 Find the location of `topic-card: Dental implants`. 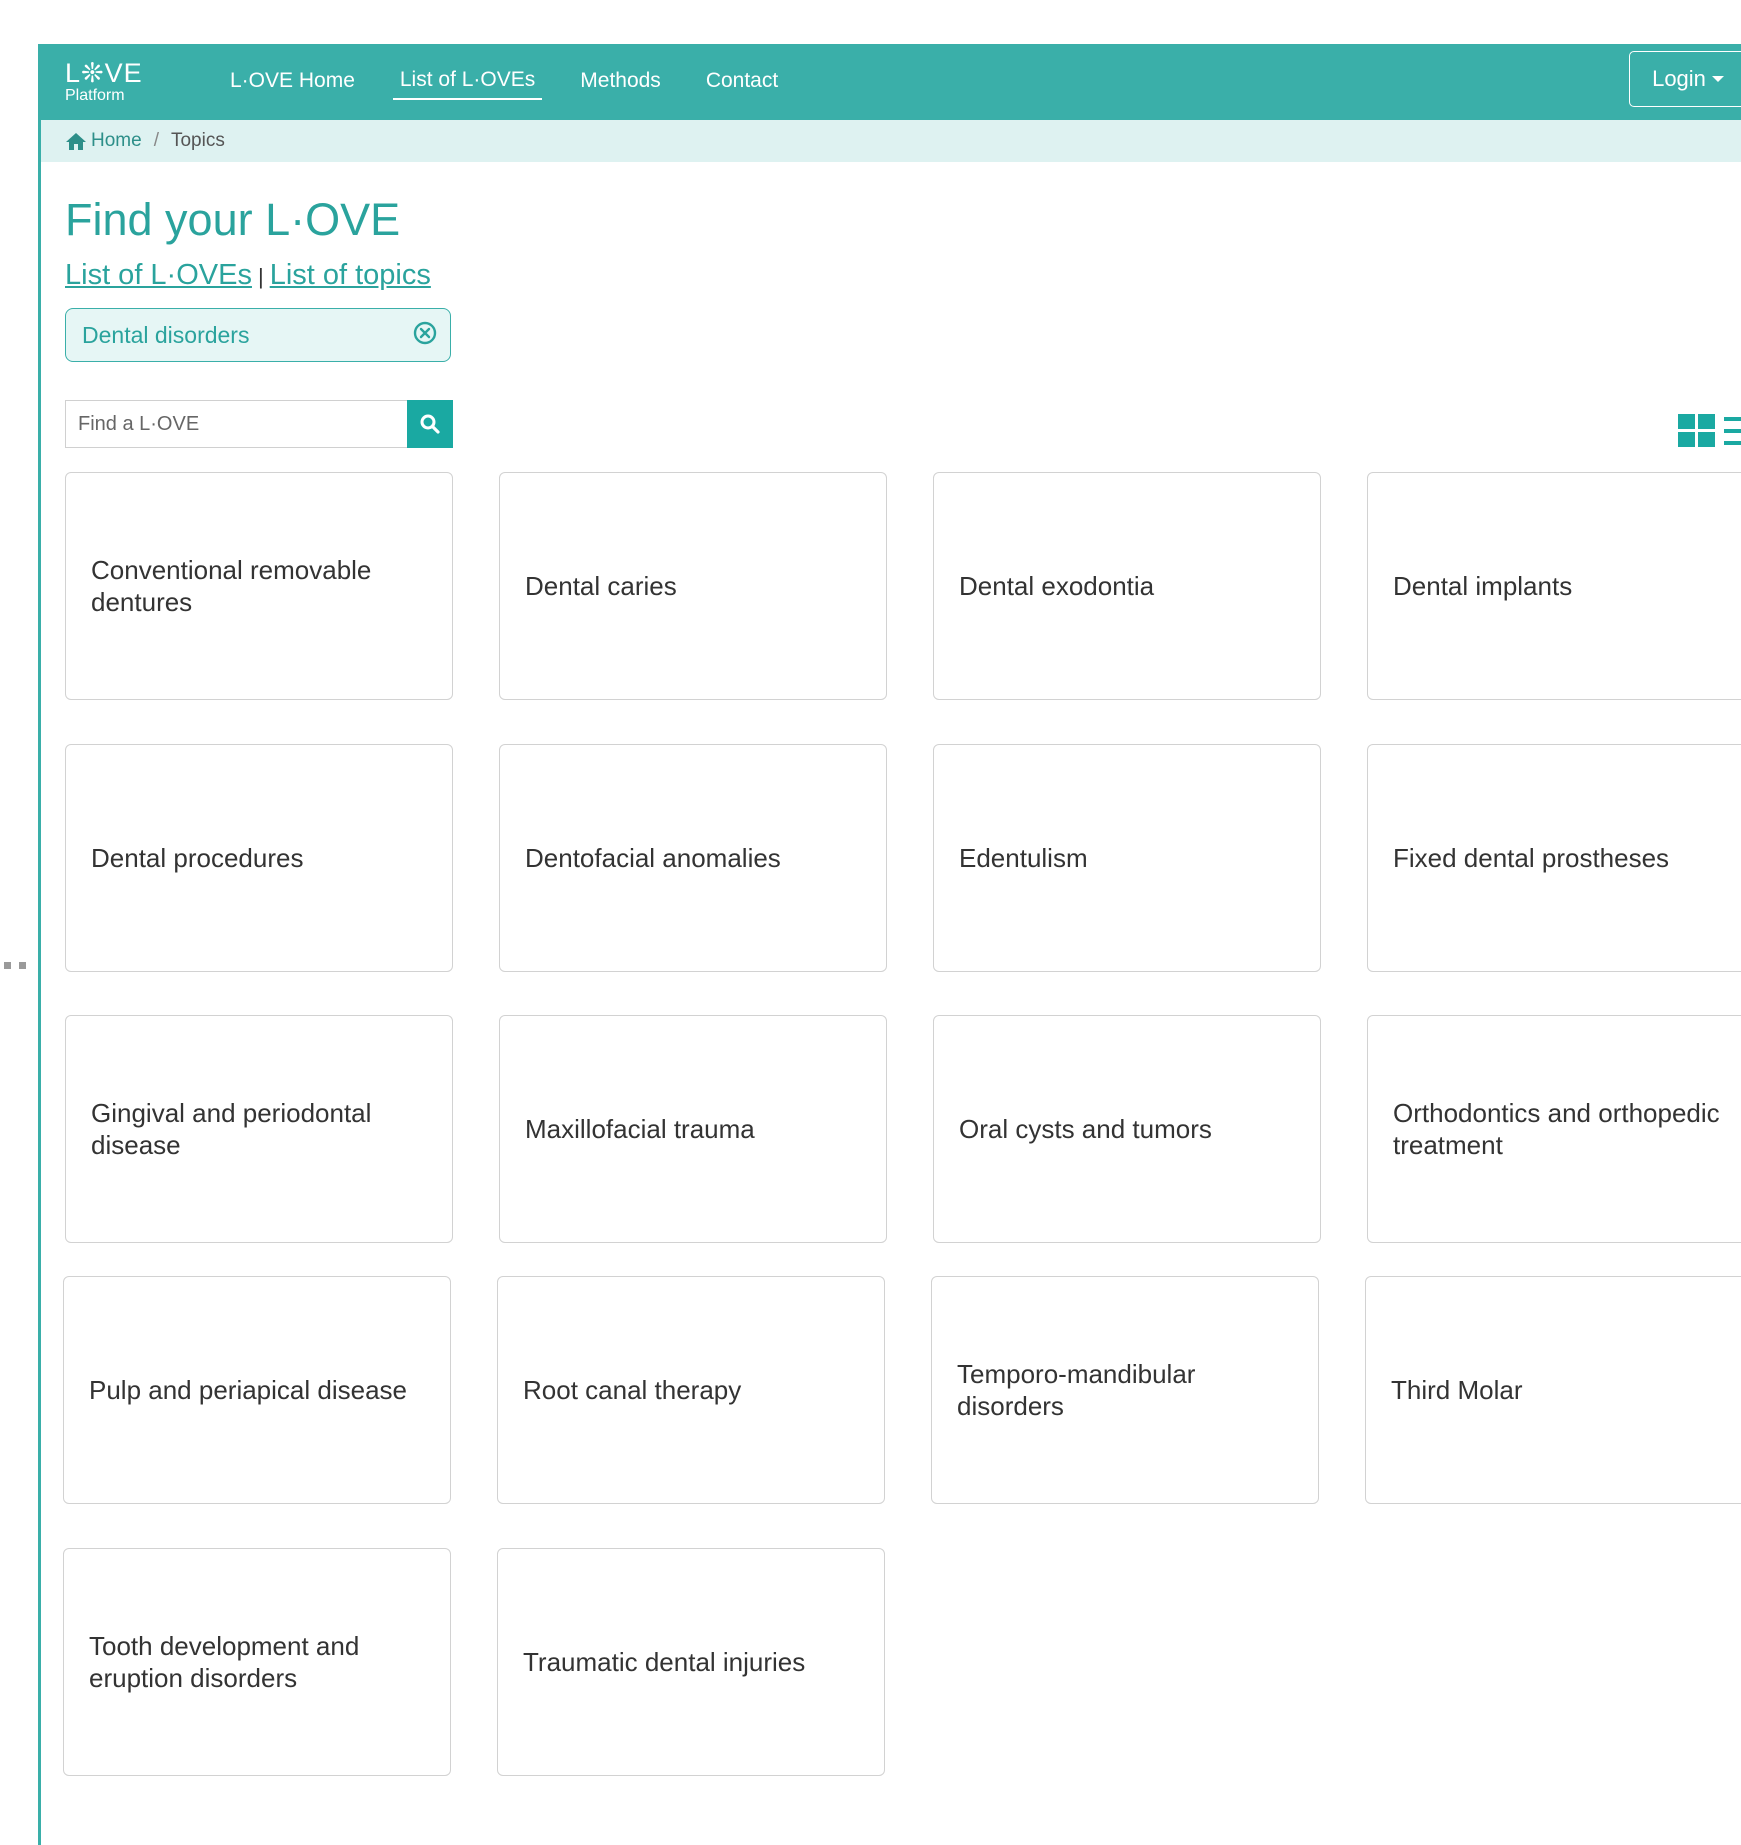

topic-card: Dental implants is located at coordinates (1554, 586).